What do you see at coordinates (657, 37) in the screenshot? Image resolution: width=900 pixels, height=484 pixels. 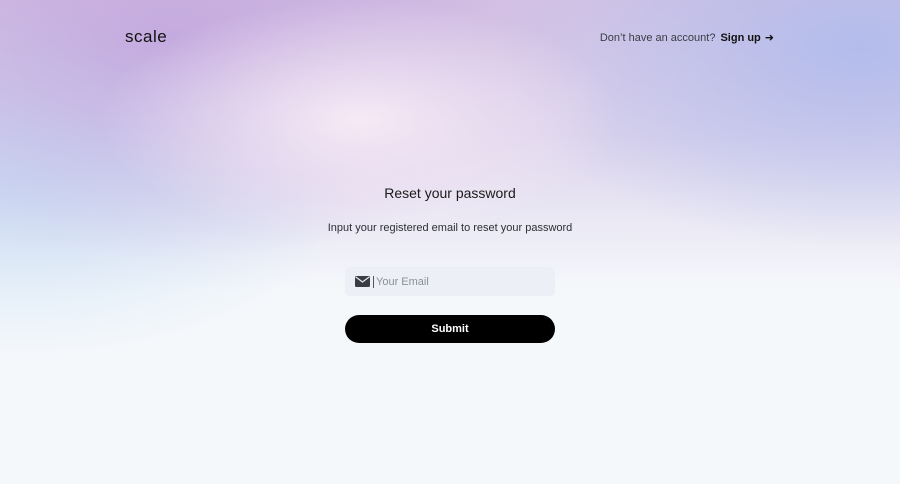 I see `account-prompt-text: Don’t have an account?` at bounding box center [657, 37].